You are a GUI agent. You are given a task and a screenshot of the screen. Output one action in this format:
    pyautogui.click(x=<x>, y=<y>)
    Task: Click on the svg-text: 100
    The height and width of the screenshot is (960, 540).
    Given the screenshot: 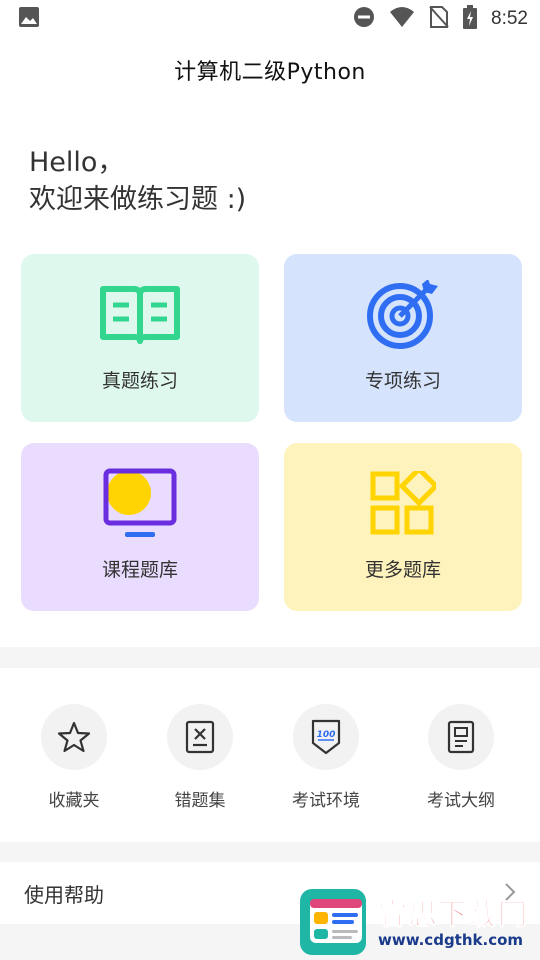 What is the action you would take?
    pyautogui.click(x=326, y=735)
    